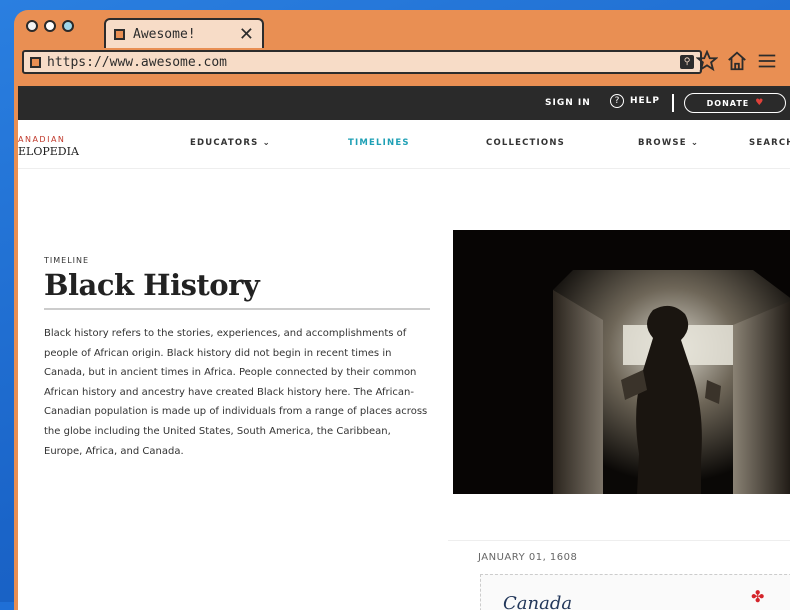 Image resolution: width=790 pixels, height=610 pixels. I want to click on page-title: Black History, so click(152, 285).